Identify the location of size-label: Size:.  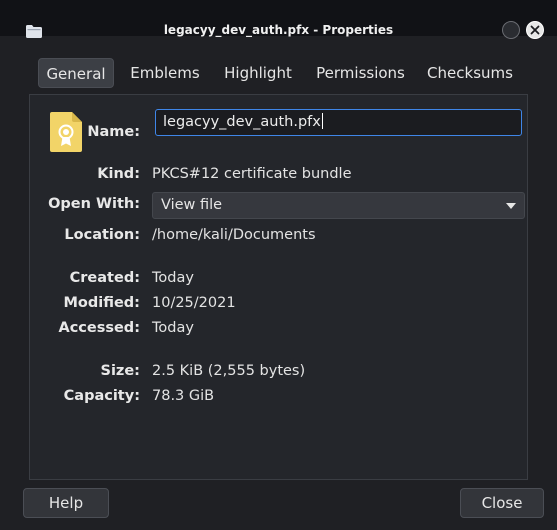
(120, 371).